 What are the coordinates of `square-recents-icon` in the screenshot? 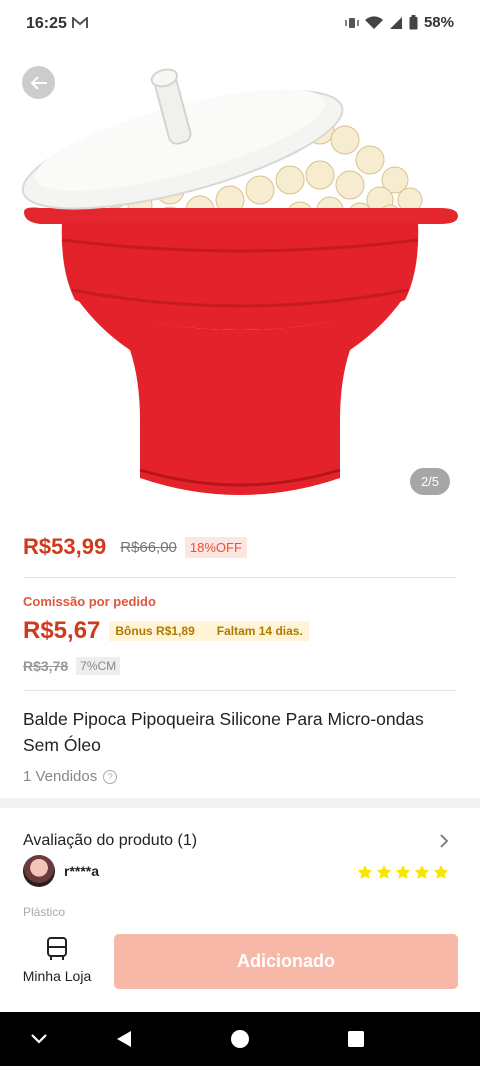 It's located at (356, 1039).